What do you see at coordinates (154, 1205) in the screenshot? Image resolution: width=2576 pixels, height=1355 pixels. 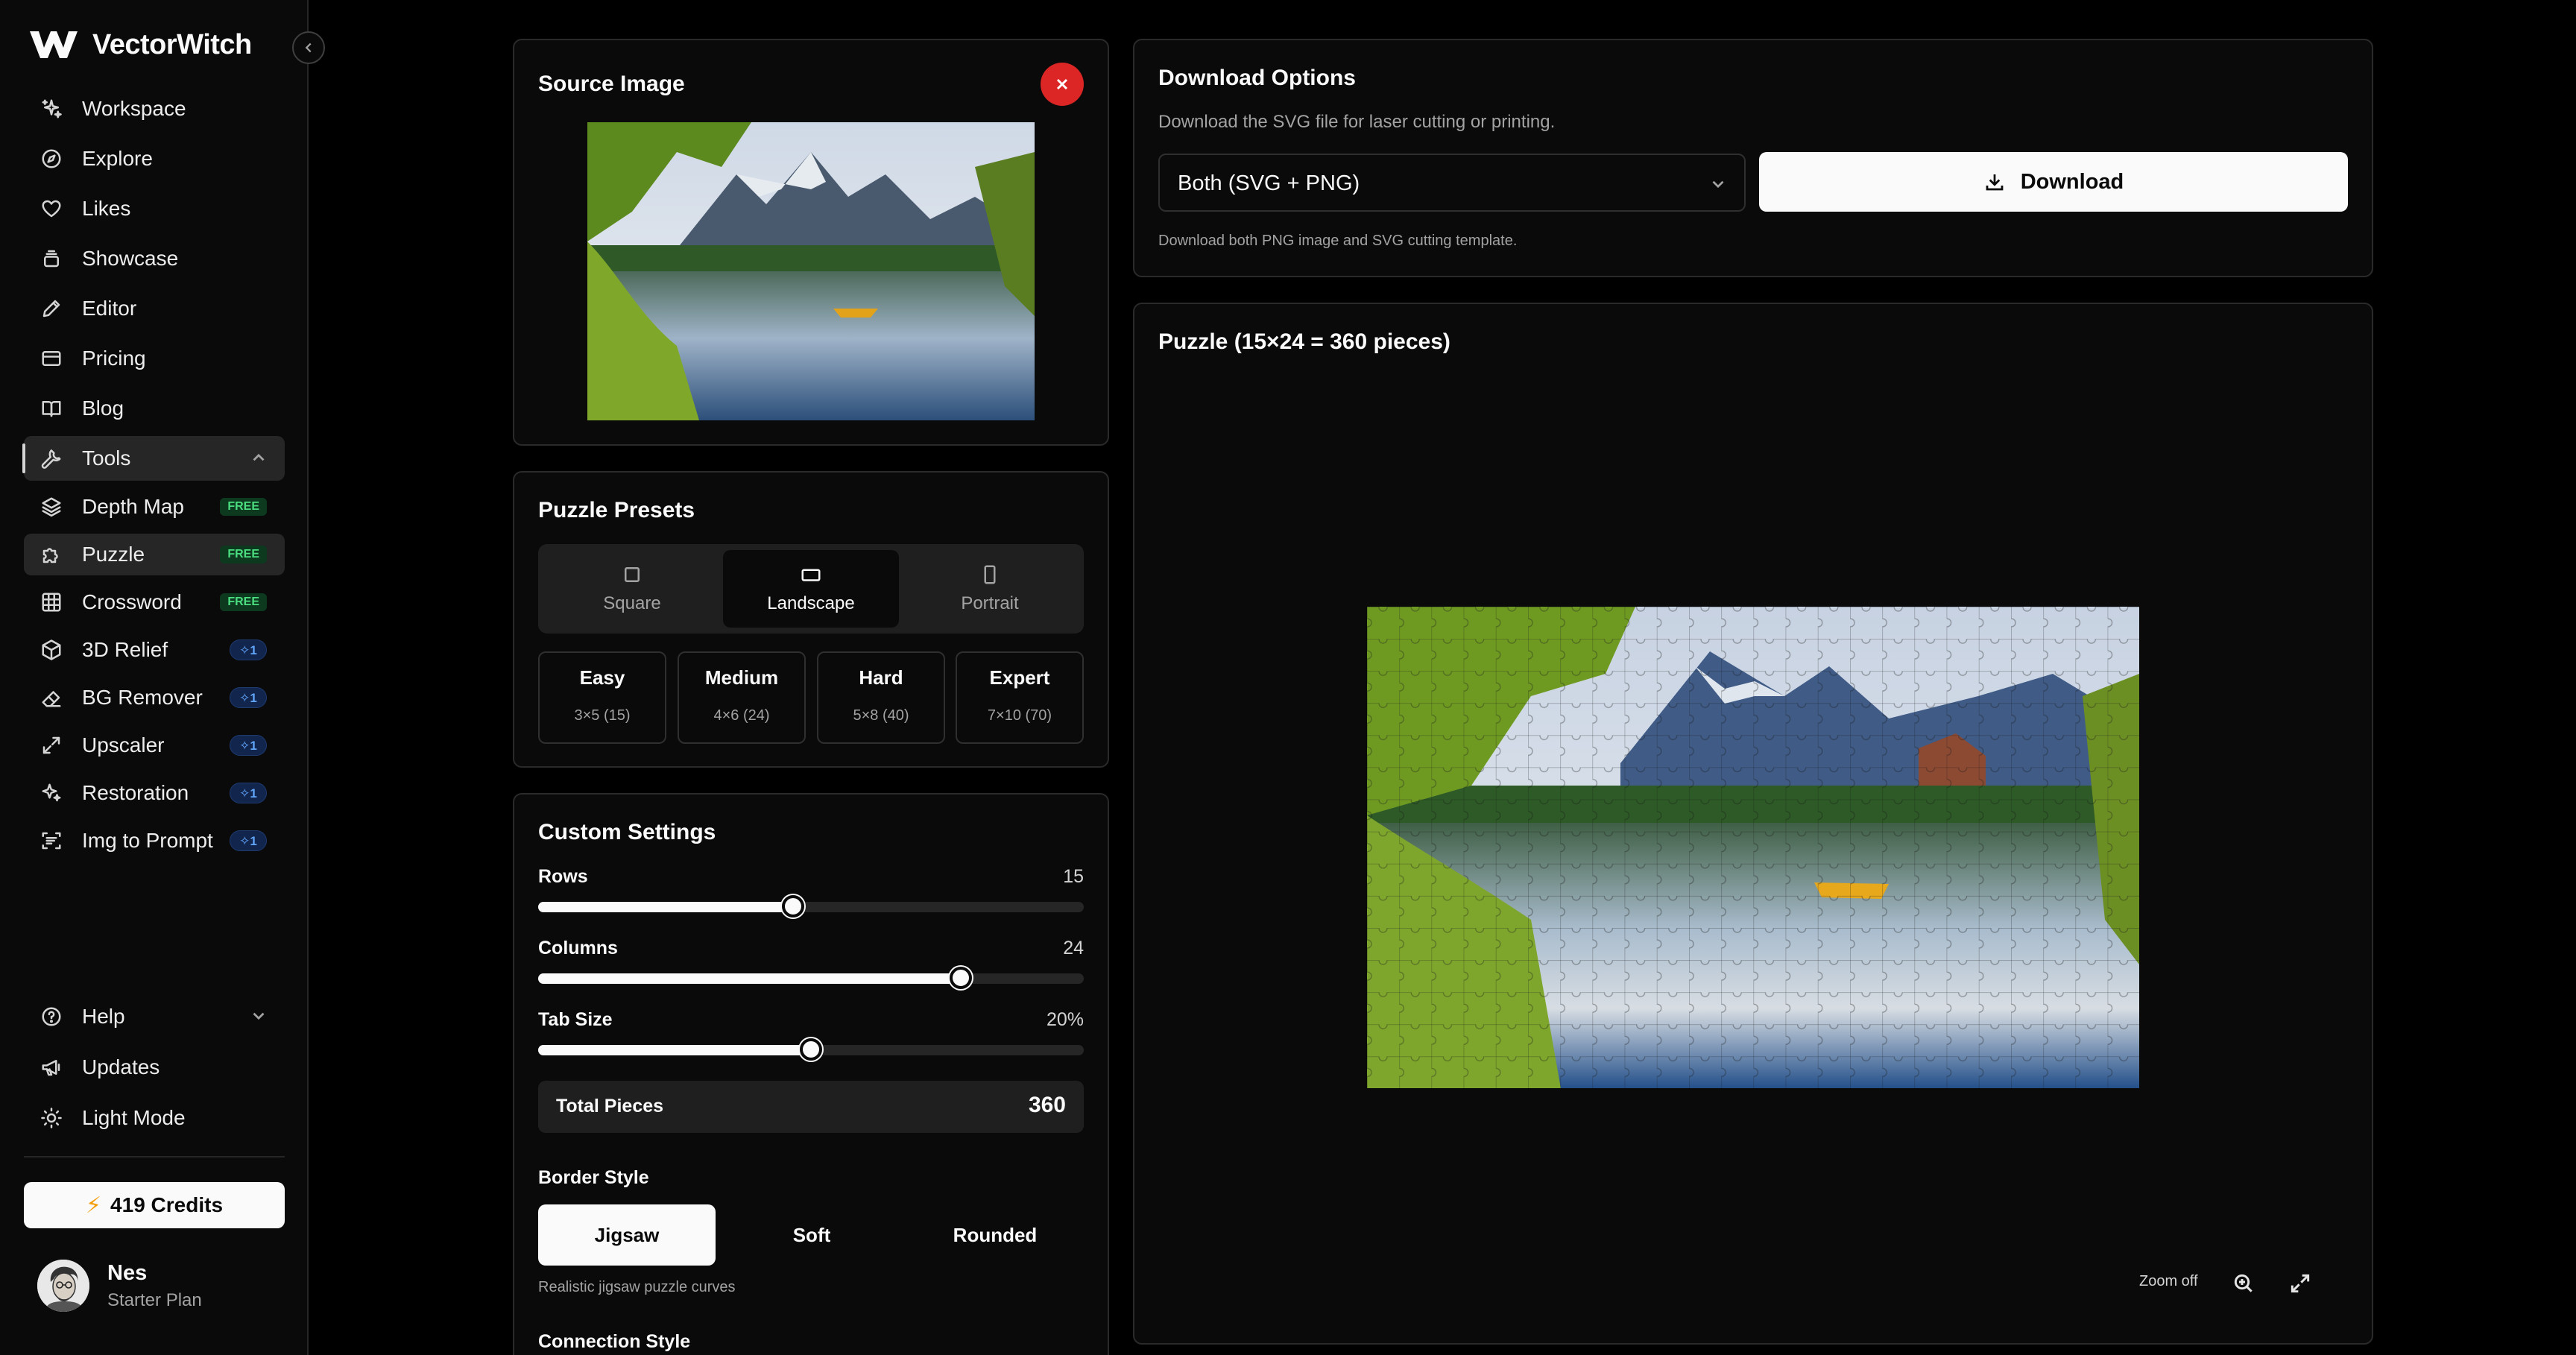 I see `credits-button: ⚡ 419 Credits` at bounding box center [154, 1205].